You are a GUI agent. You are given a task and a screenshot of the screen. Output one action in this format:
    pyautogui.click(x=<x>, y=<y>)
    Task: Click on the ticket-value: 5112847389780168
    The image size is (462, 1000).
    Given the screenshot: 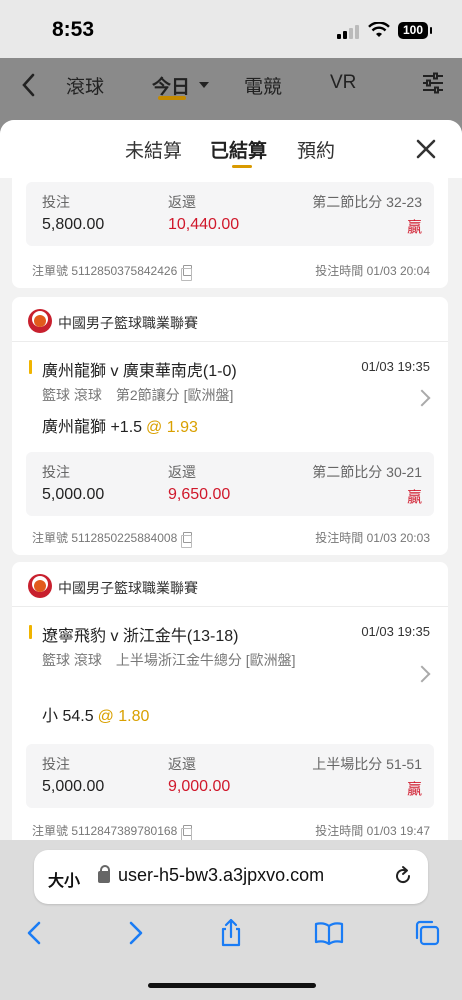 What is the action you would take?
    pyautogui.click(x=124, y=831)
    